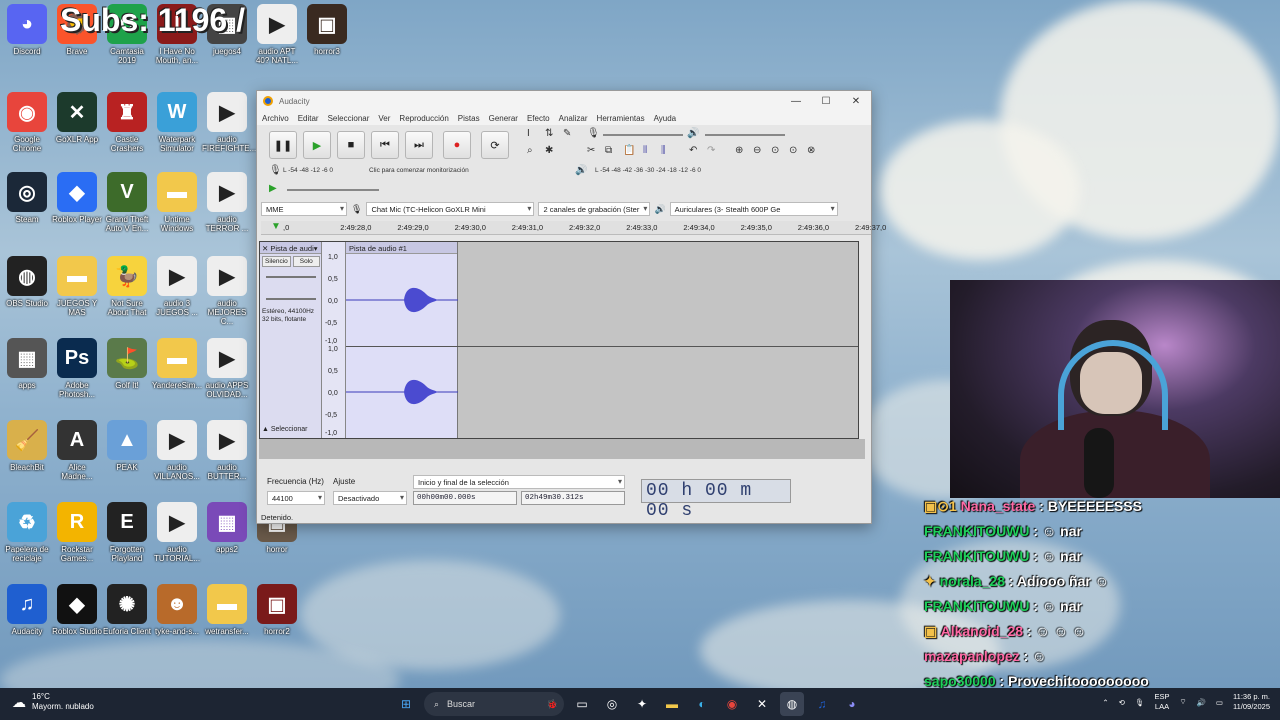  What do you see at coordinates (503, 118) in the screenshot?
I see `menu-item: Generar` at bounding box center [503, 118].